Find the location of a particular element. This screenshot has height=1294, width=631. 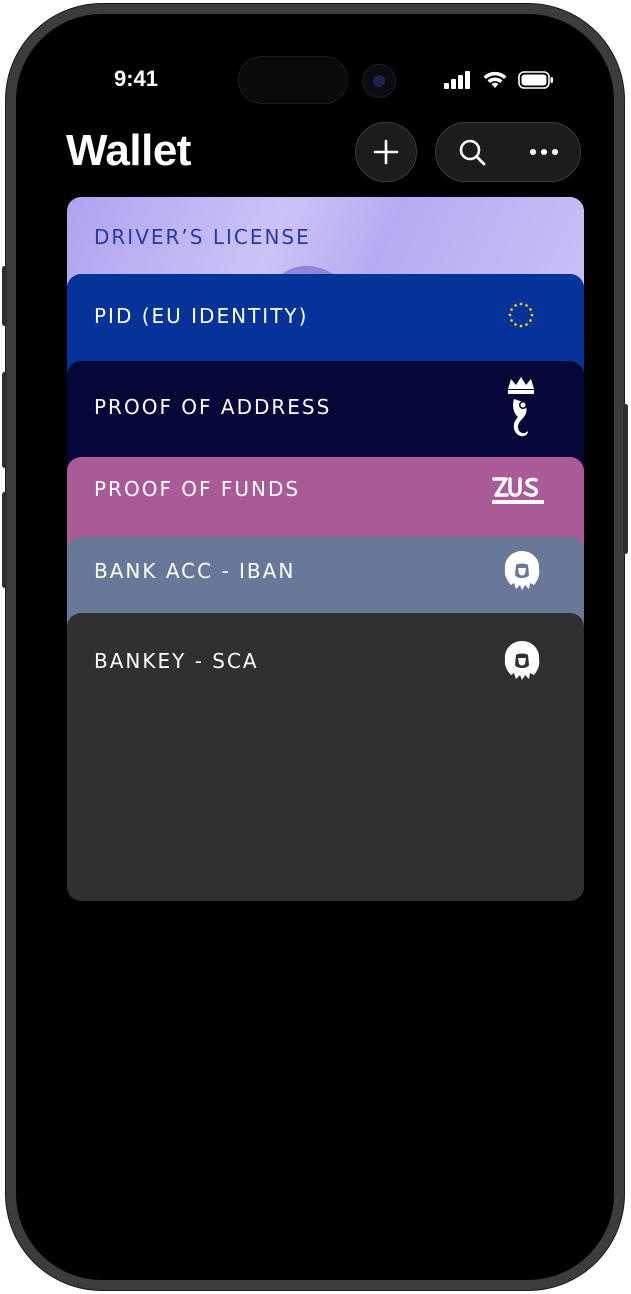

volume-up-button is located at coordinates (4, 420).